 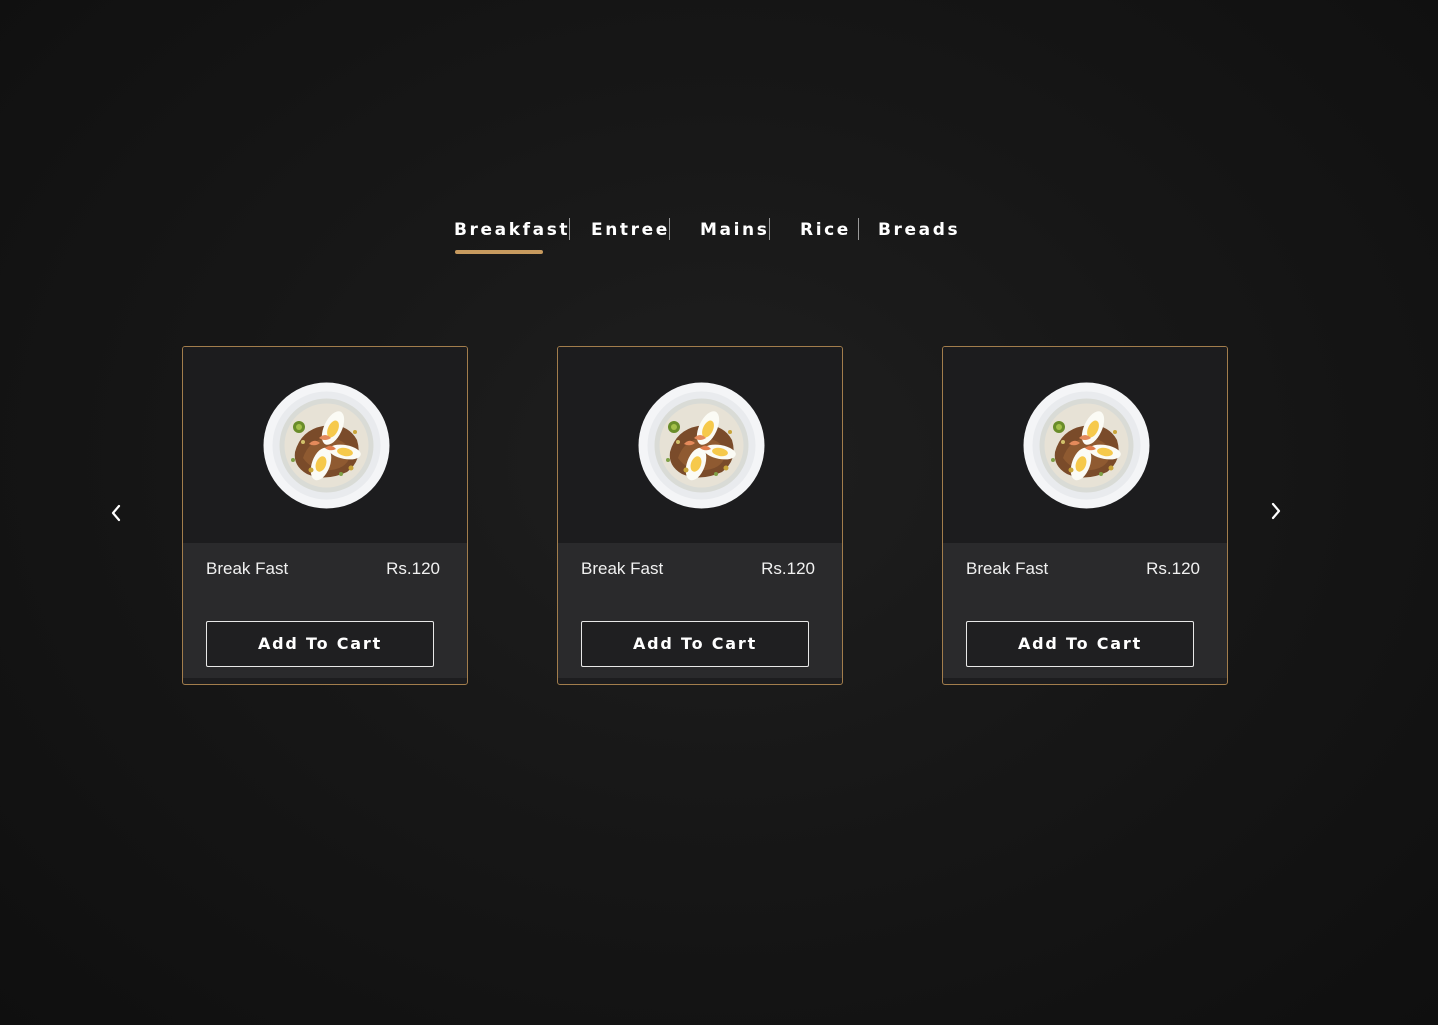 I want to click on tab-entree: Entree, so click(x=629, y=230).